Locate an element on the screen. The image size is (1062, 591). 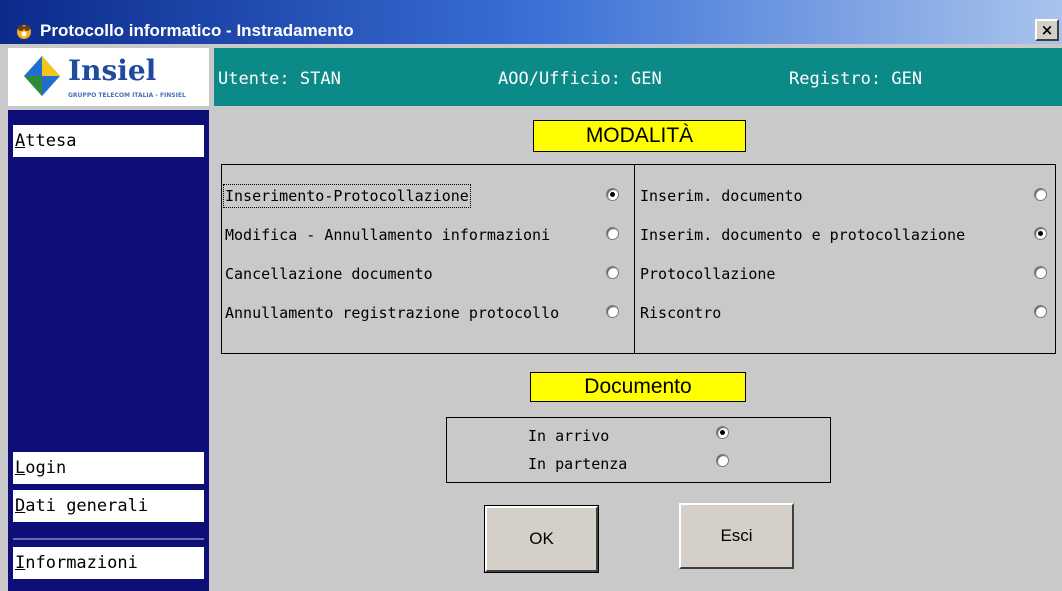
app-icon is located at coordinates (24, 32).